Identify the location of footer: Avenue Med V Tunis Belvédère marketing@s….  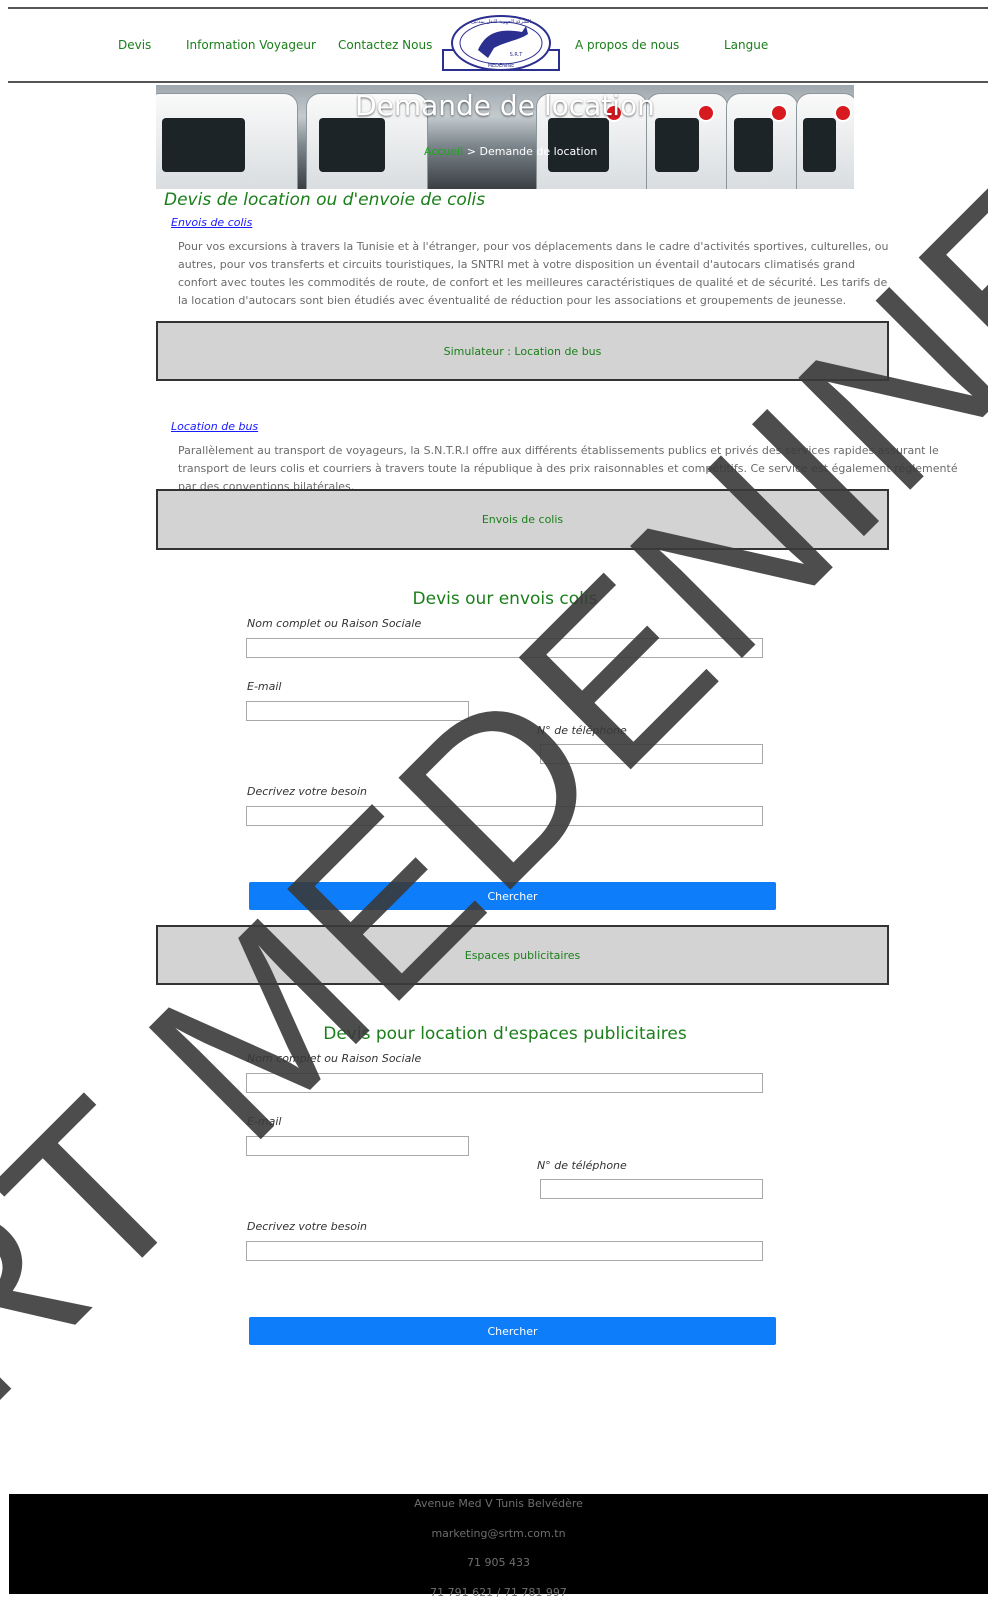
(498, 1546).